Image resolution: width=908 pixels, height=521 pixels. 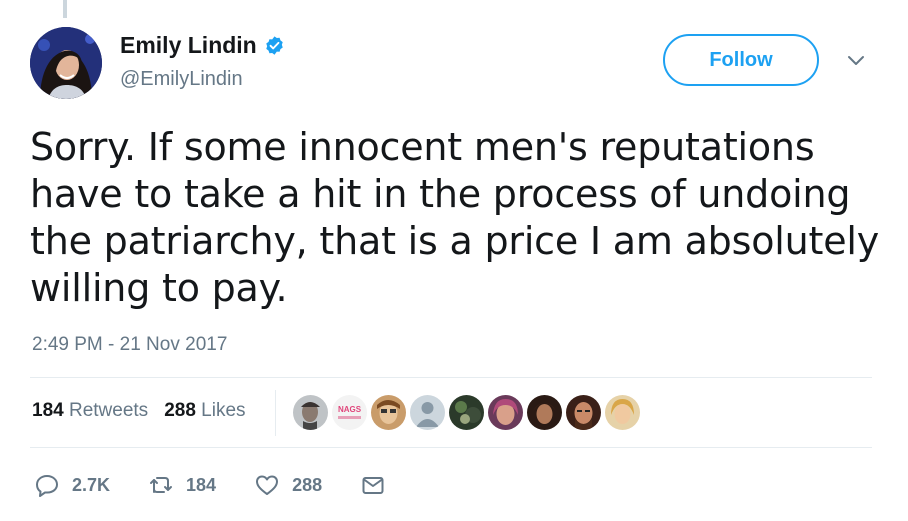 I want to click on avatar-image, so click(x=66, y=63).